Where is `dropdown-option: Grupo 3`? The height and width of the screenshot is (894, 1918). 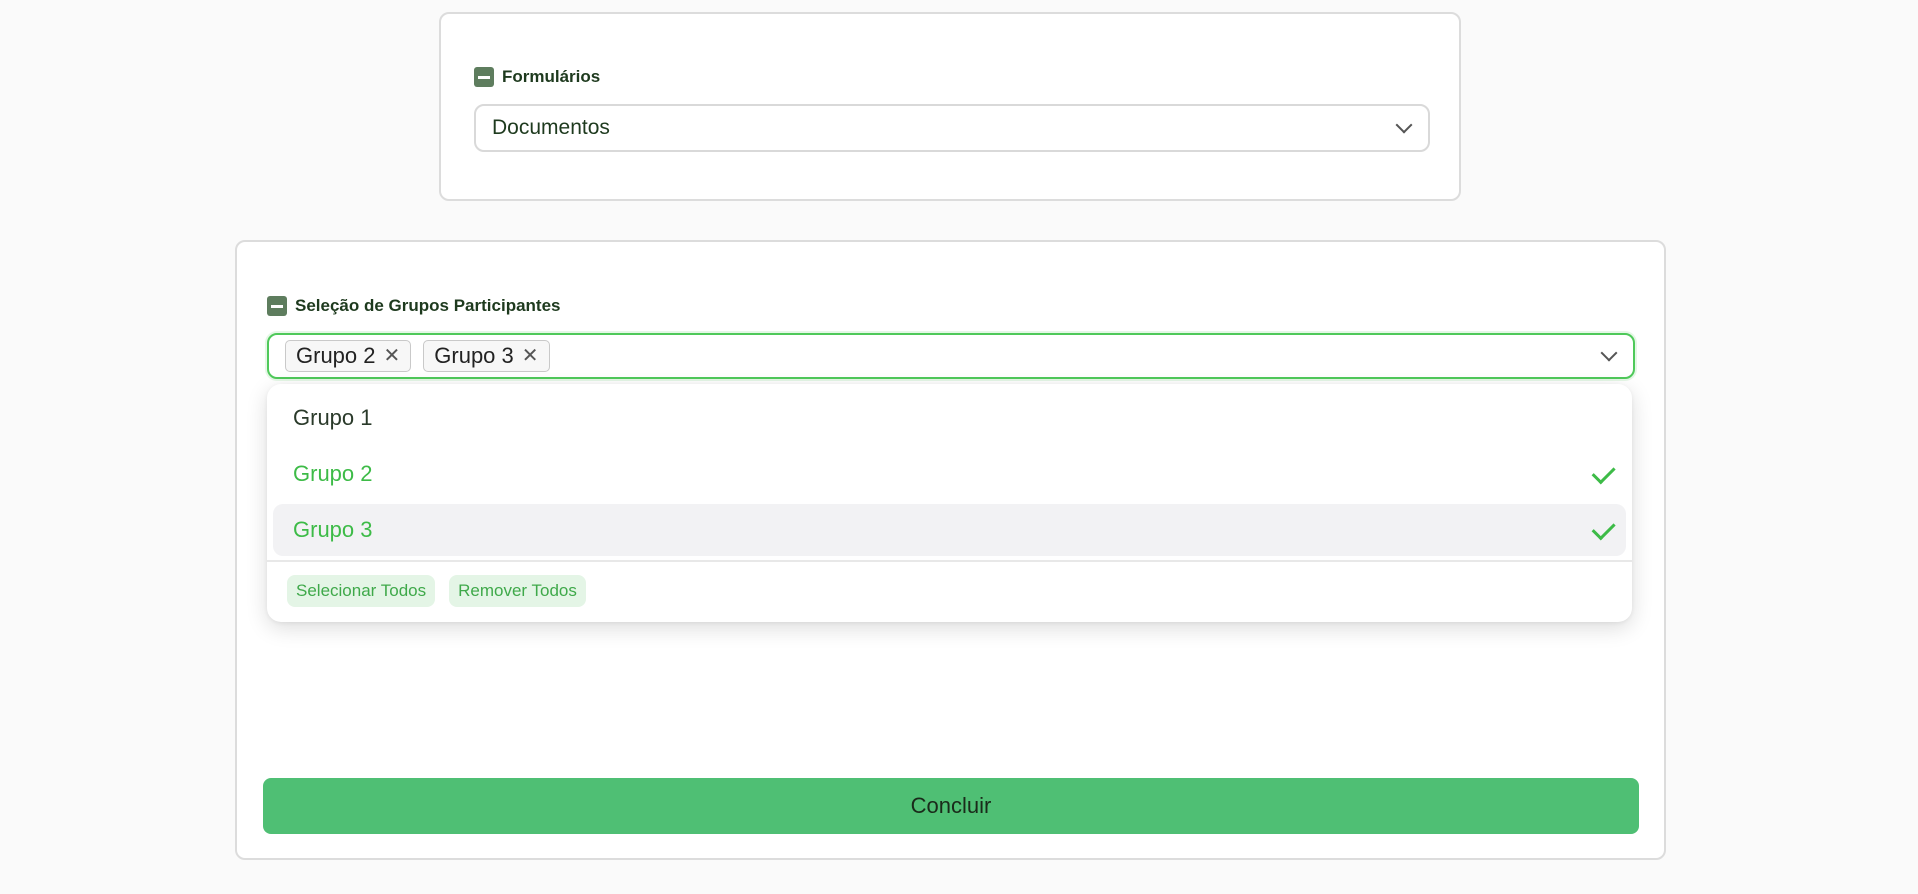 dropdown-option: Grupo 3 is located at coordinates (949, 530).